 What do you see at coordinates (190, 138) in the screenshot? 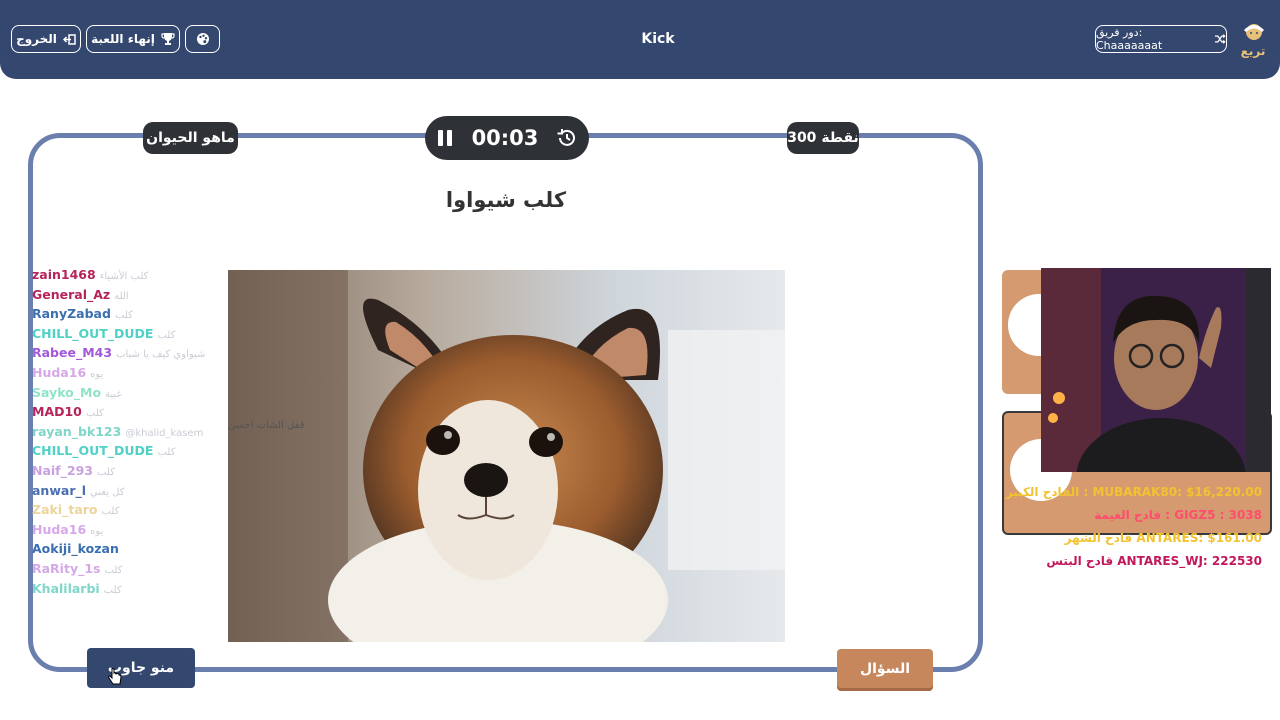
I see `category-badge: ماهو الحيوان` at bounding box center [190, 138].